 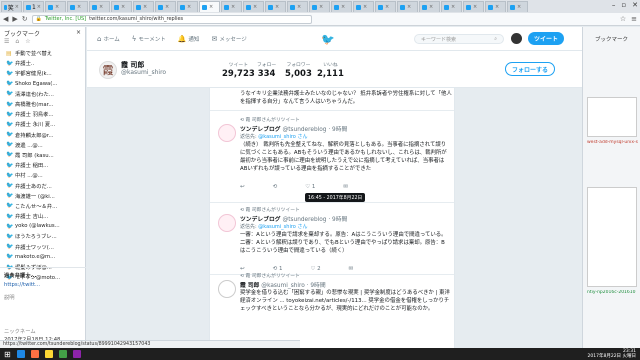 I want to click on menu-icon: ≡, so click(x=634, y=19).